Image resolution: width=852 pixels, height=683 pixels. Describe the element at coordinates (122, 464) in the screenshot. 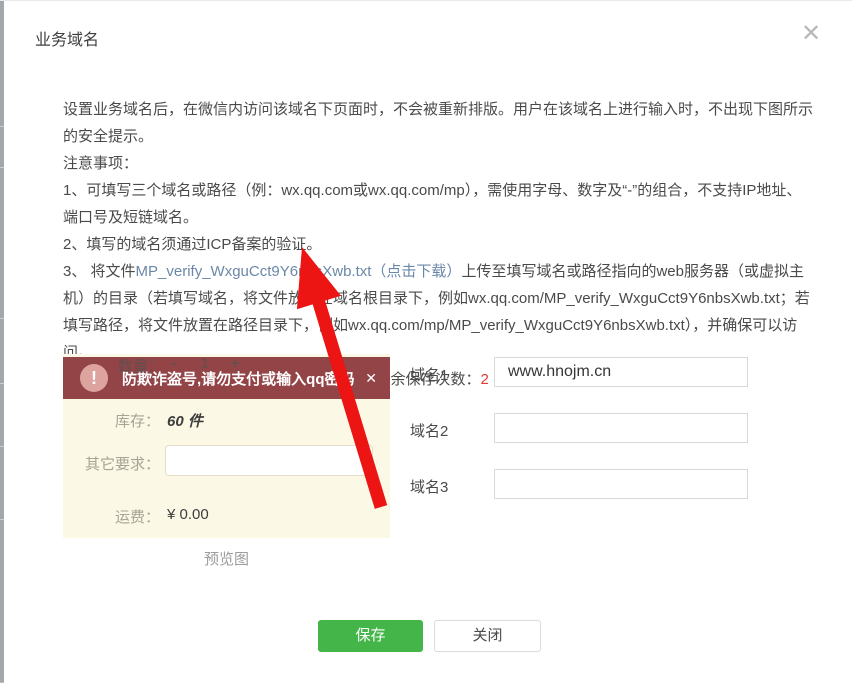

I see `other-requirements-label: 其它要求：` at that location.